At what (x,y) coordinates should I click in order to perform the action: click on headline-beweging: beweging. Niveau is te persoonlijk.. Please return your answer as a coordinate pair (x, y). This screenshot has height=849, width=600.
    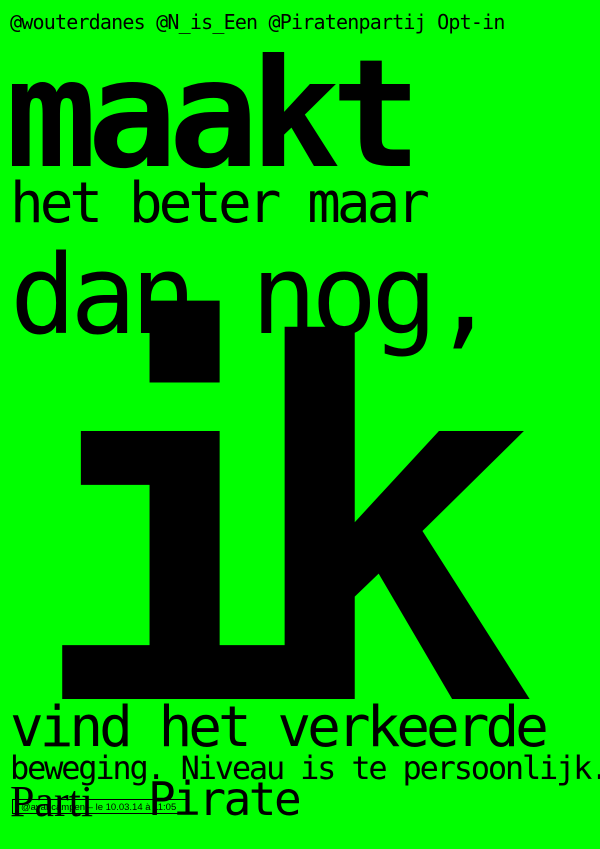
    Looking at the image, I should click on (305, 768).